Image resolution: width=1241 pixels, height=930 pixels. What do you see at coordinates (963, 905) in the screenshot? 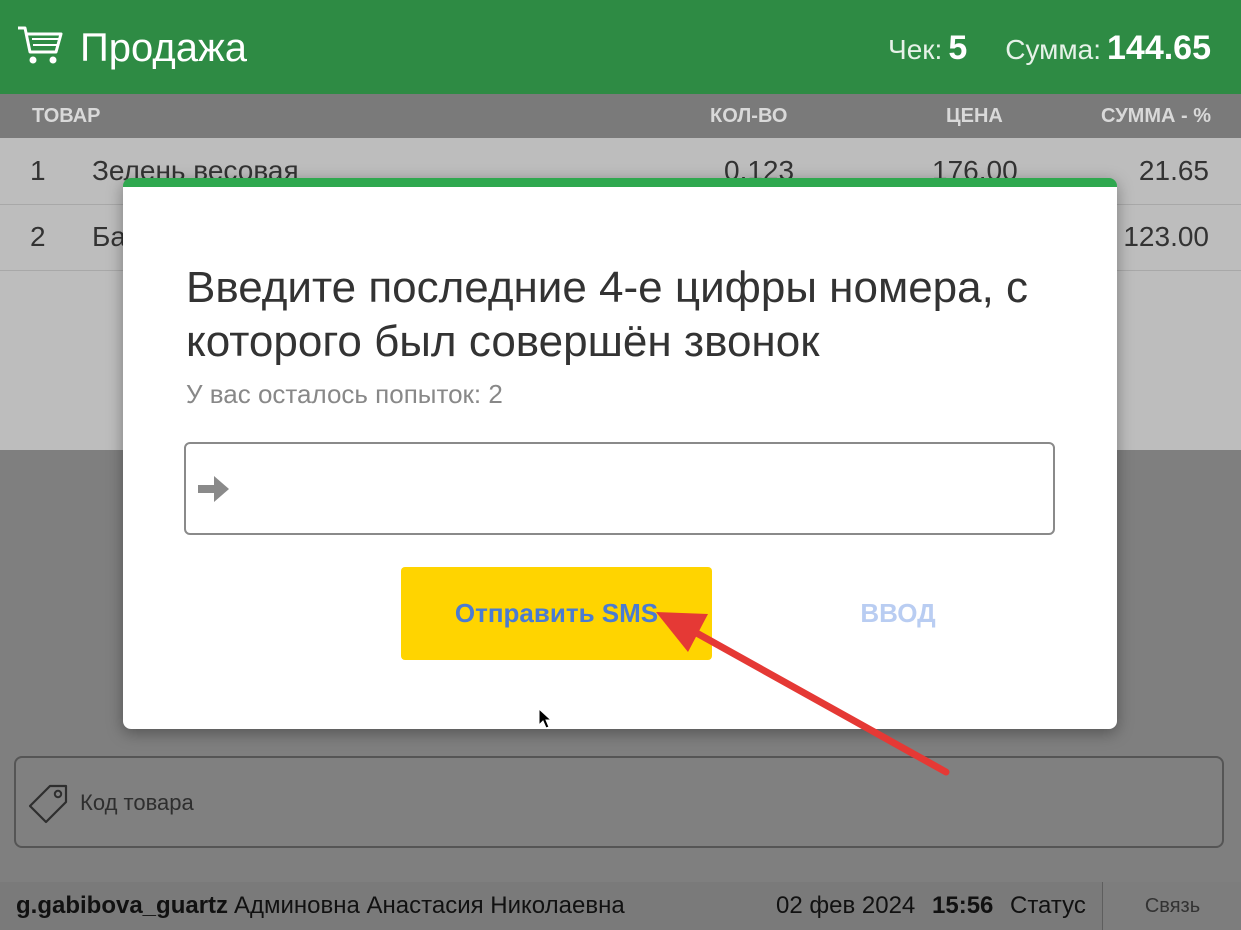
I see `status-time: 15:56` at bounding box center [963, 905].